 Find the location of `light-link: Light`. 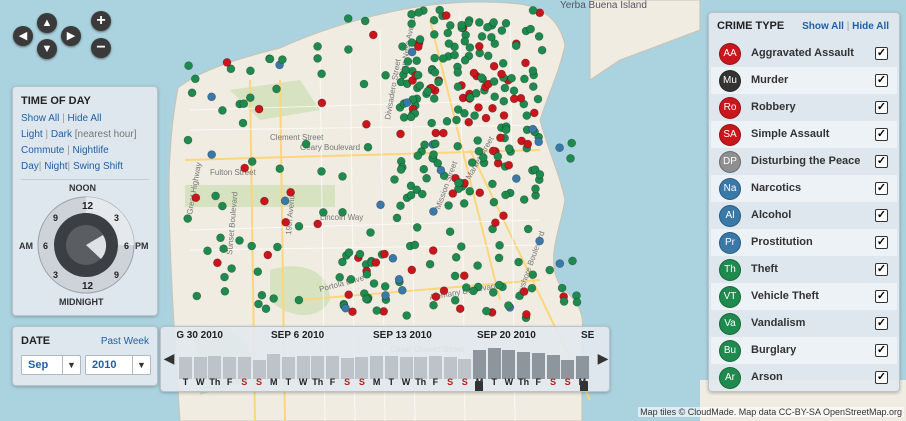

light-link: Light is located at coordinates (32, 134).